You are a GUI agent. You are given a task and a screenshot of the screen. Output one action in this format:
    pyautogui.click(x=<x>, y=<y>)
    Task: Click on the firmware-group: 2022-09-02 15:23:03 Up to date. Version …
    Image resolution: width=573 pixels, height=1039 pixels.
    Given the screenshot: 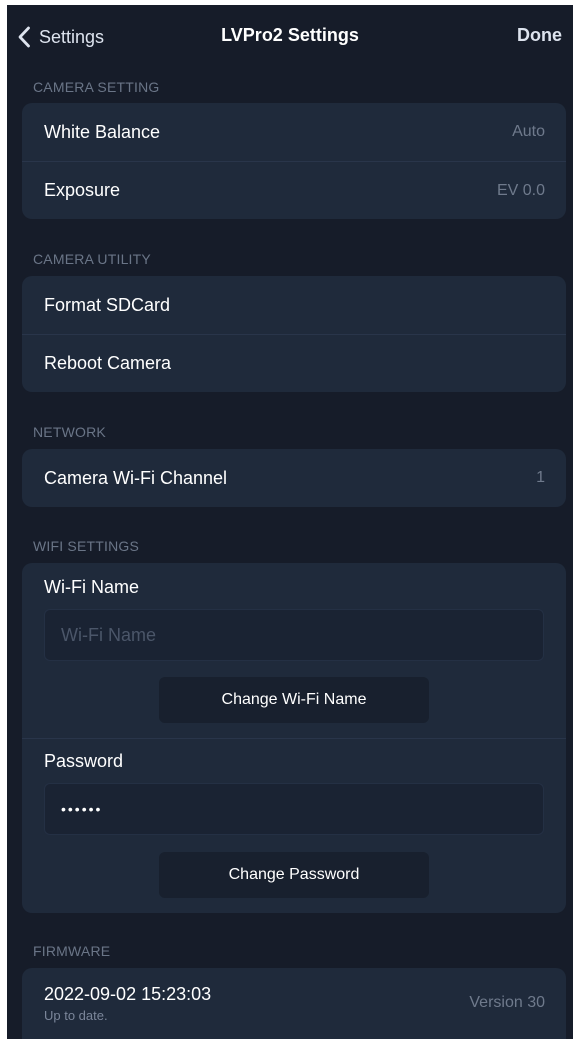 What is the action you would take?
    pyautogui.click(x=294, y=1003)
    